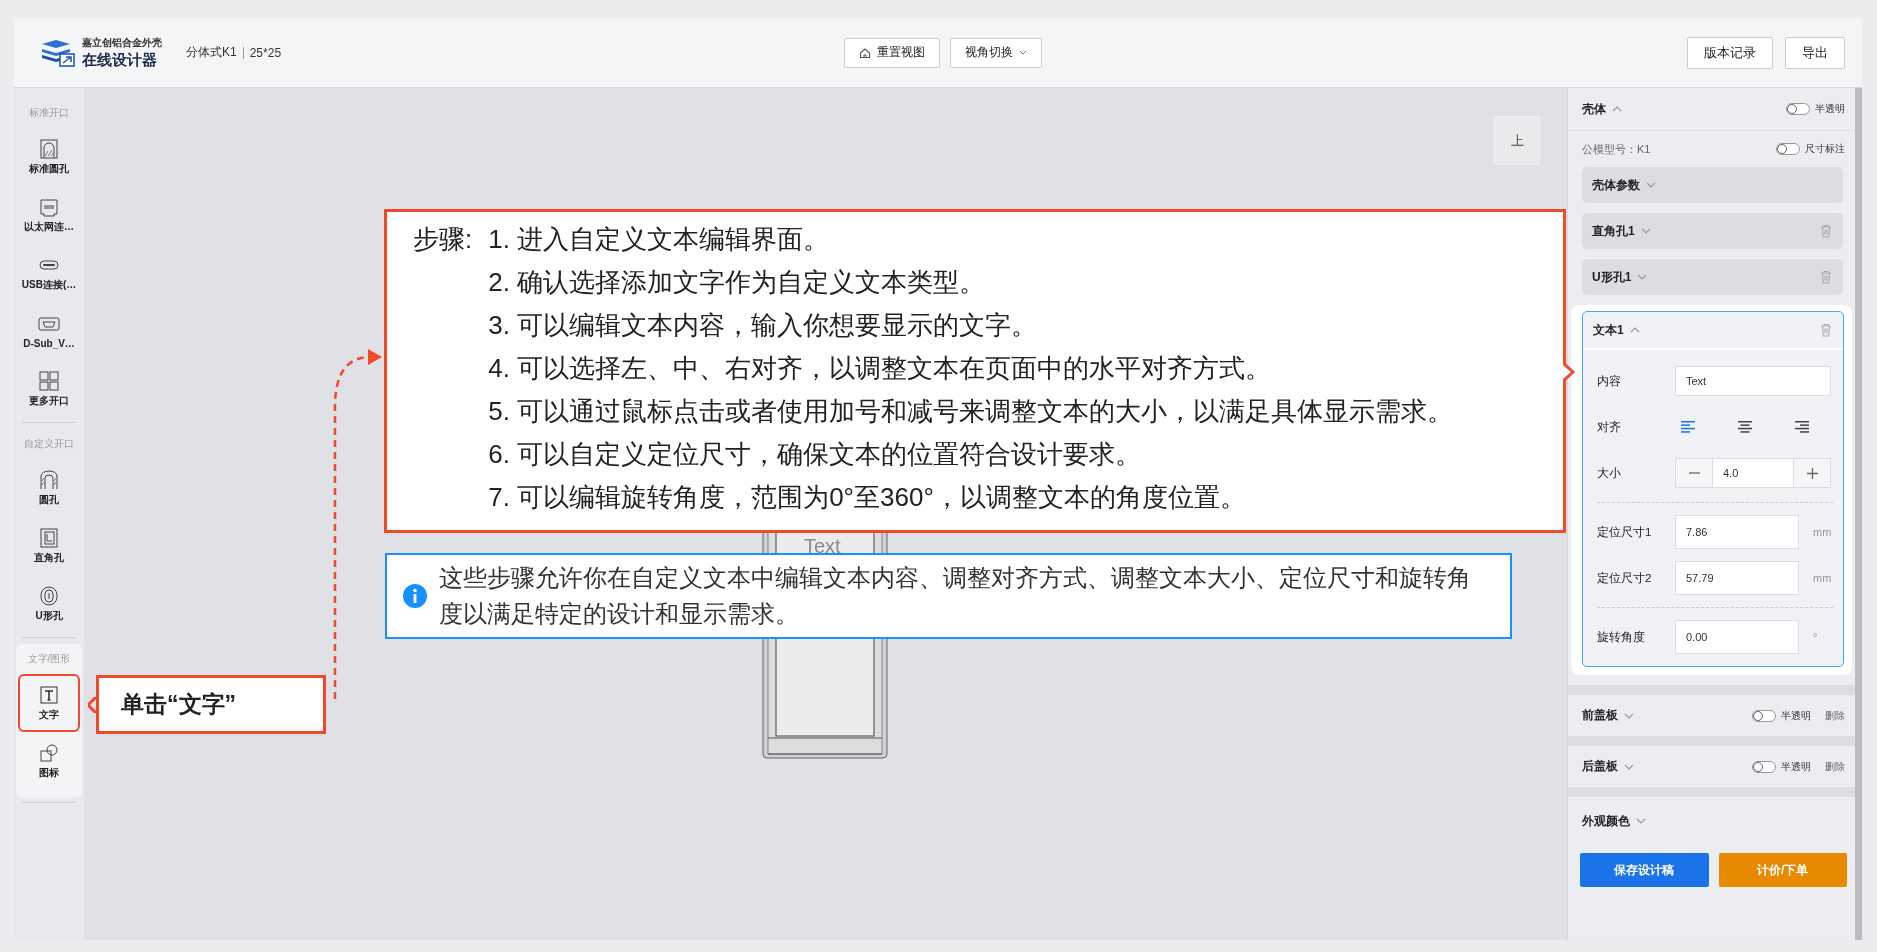 The width and height of the screenshot is (1877, 952). Describe the element at coordinates (1815, 637) in the screenshot. I see `unit-label: °` at that location.